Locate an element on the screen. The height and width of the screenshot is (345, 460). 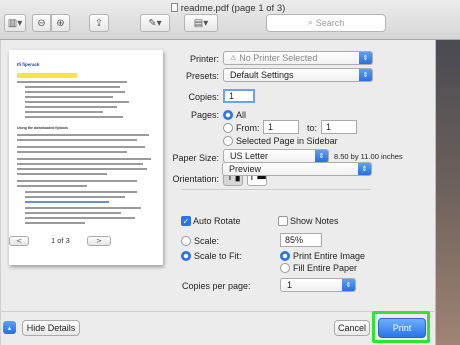
print-entire-image-label: Print Entire Image is located at coordinates (329, 256).